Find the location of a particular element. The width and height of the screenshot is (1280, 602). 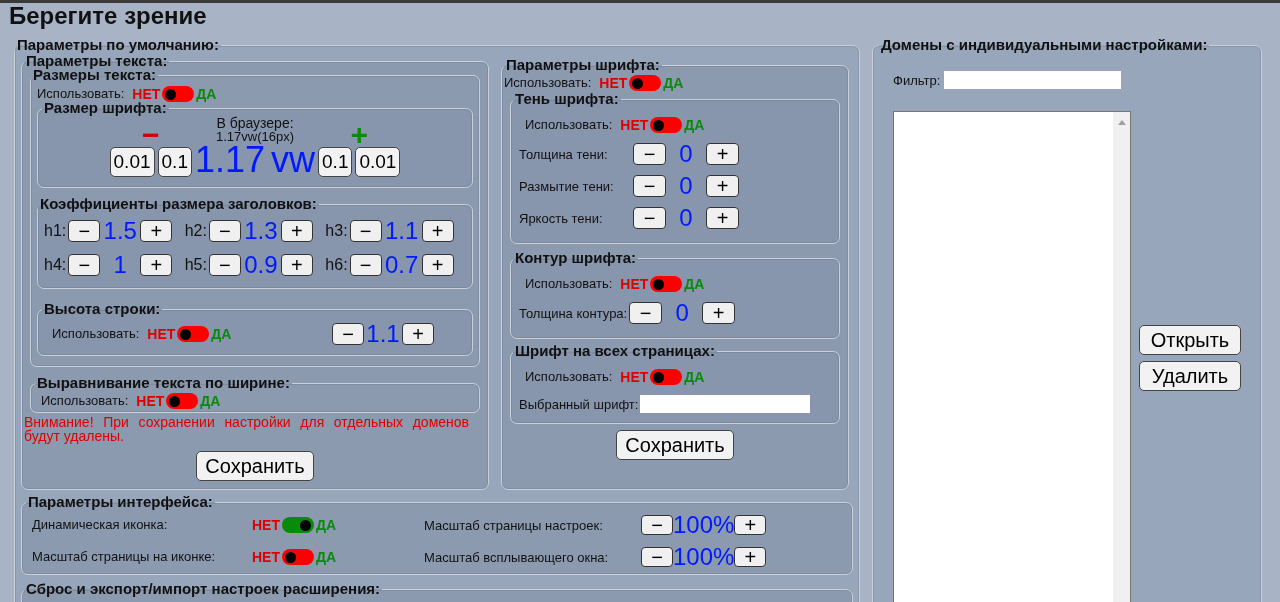

font-input-field is located at coordinates (725, 404).